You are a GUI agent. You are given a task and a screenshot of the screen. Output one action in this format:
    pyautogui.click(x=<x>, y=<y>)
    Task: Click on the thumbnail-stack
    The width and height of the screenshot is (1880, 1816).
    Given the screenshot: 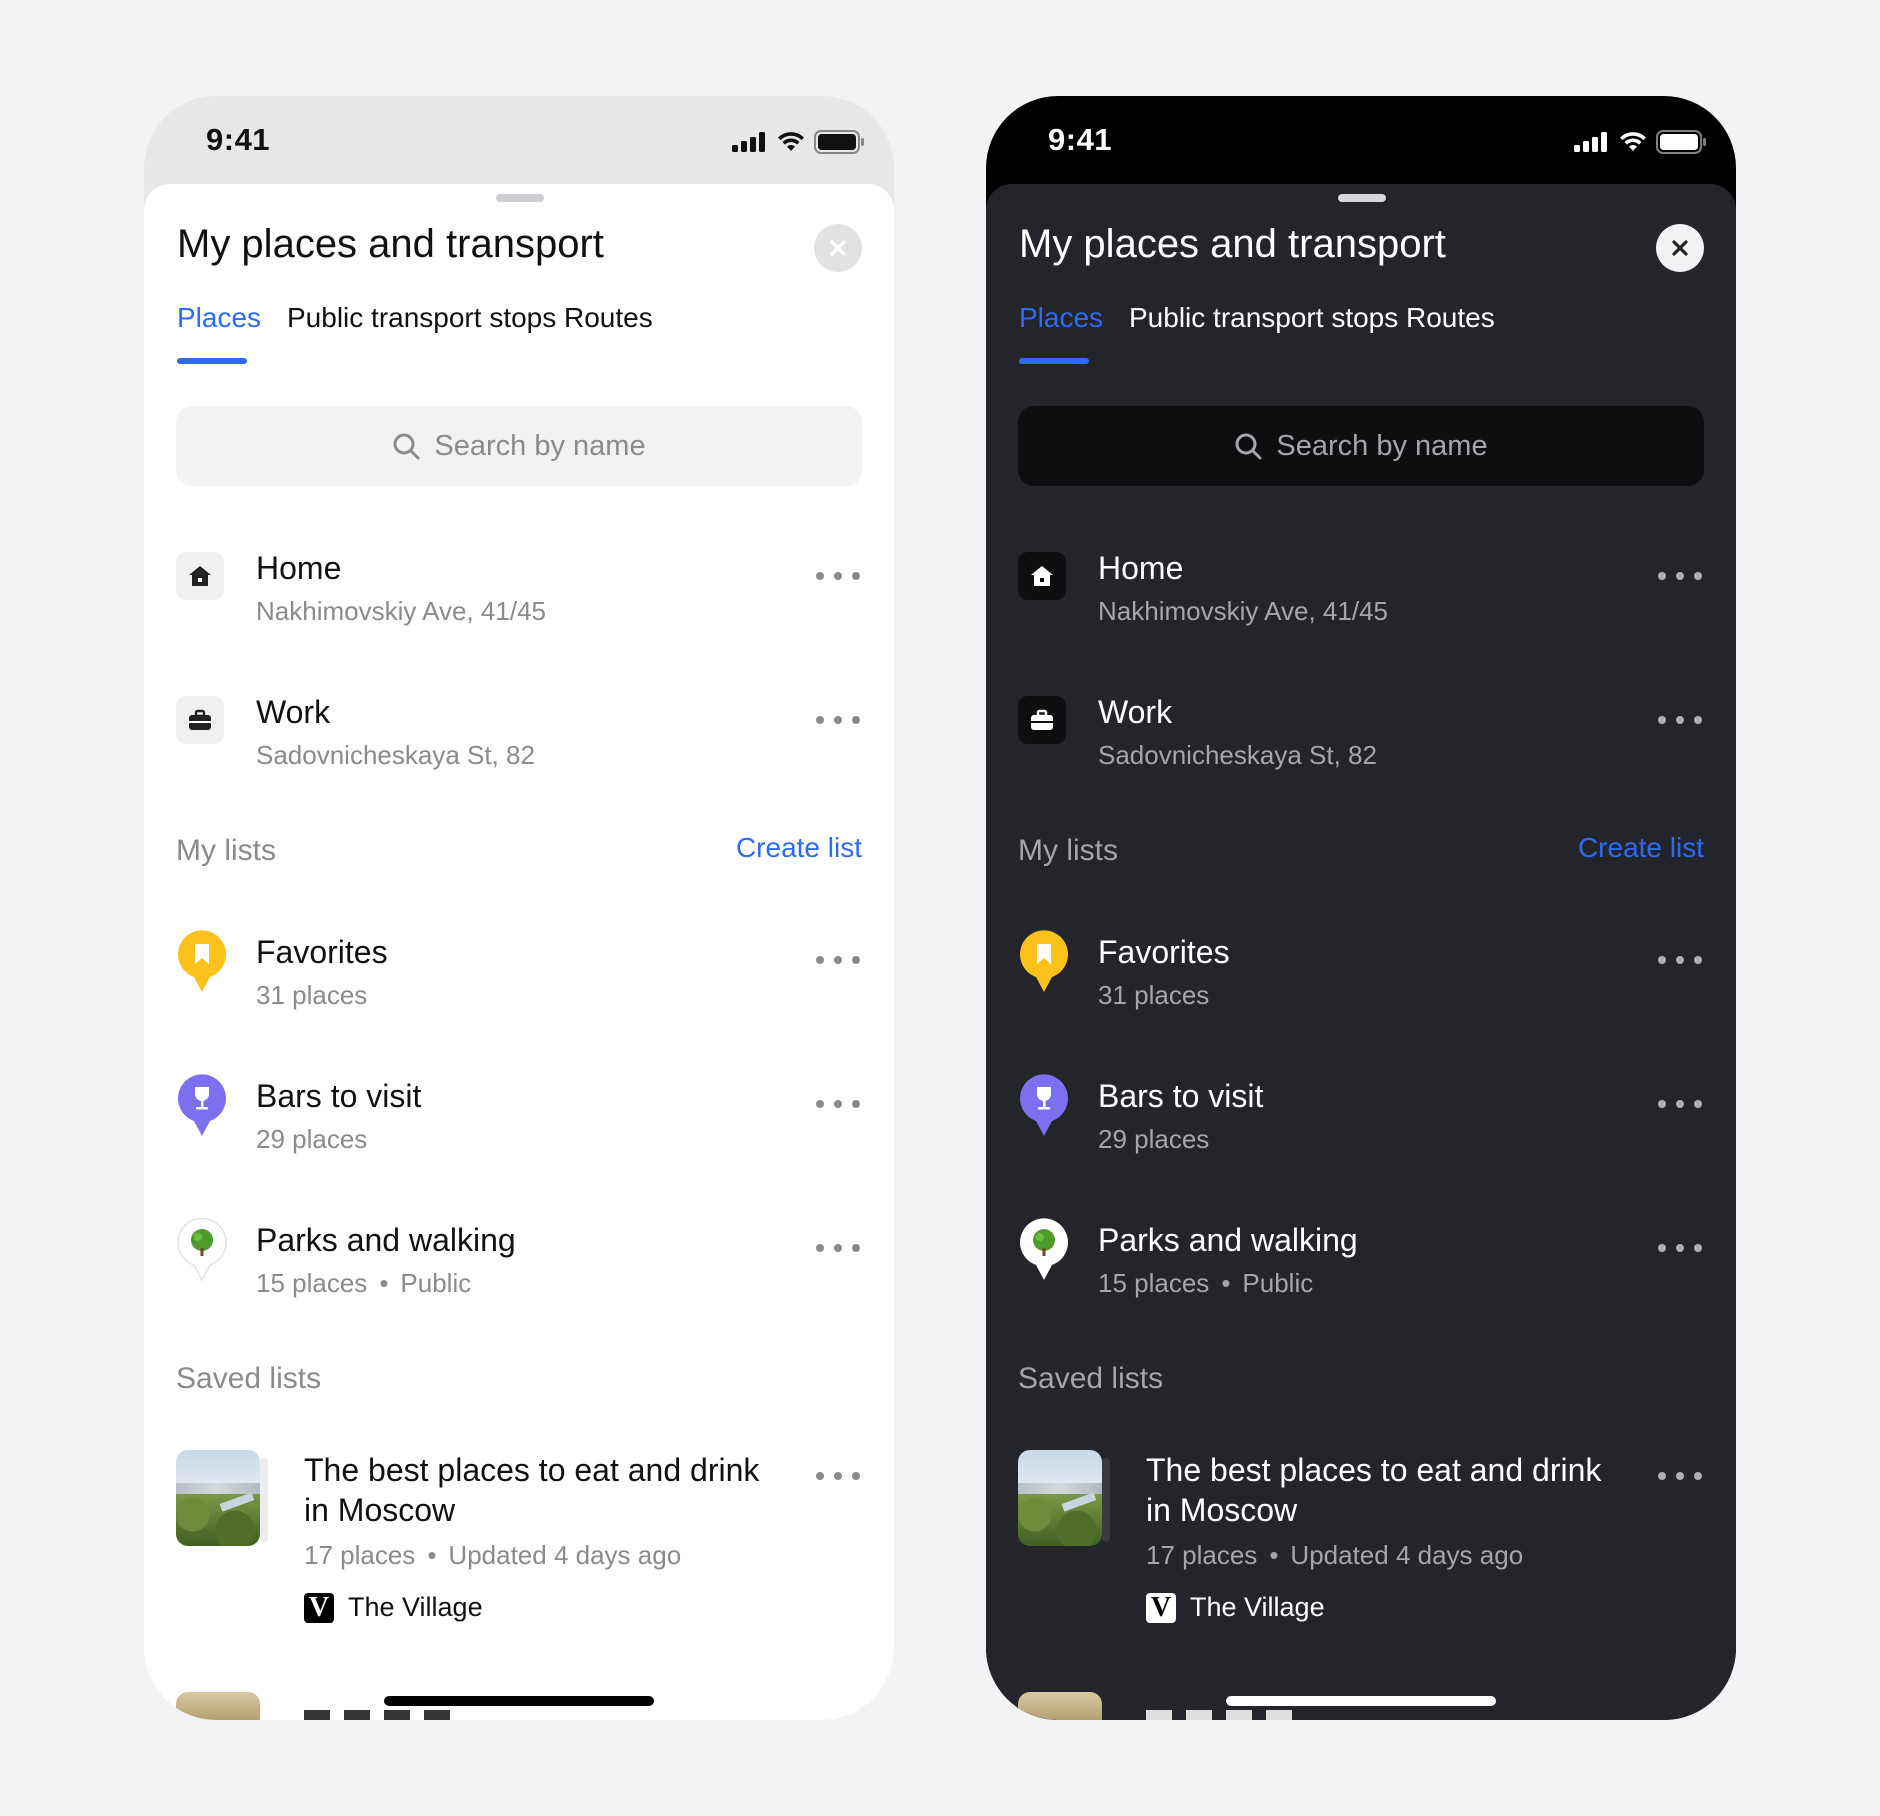 What is the action you would take?
    pyautogui.click(x=1106, y=1500)
    